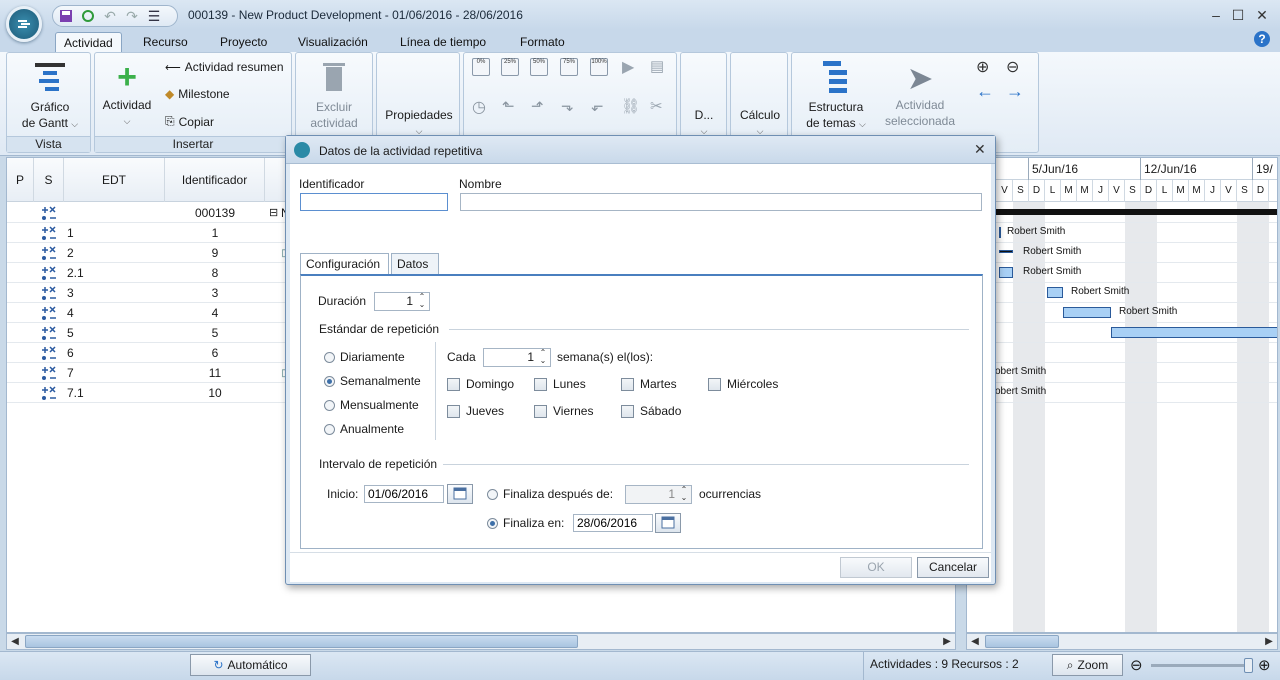 This screenshot has height=680, width=1280. I want to click on checkbox-sabado: Sábado, so click(651, 411).